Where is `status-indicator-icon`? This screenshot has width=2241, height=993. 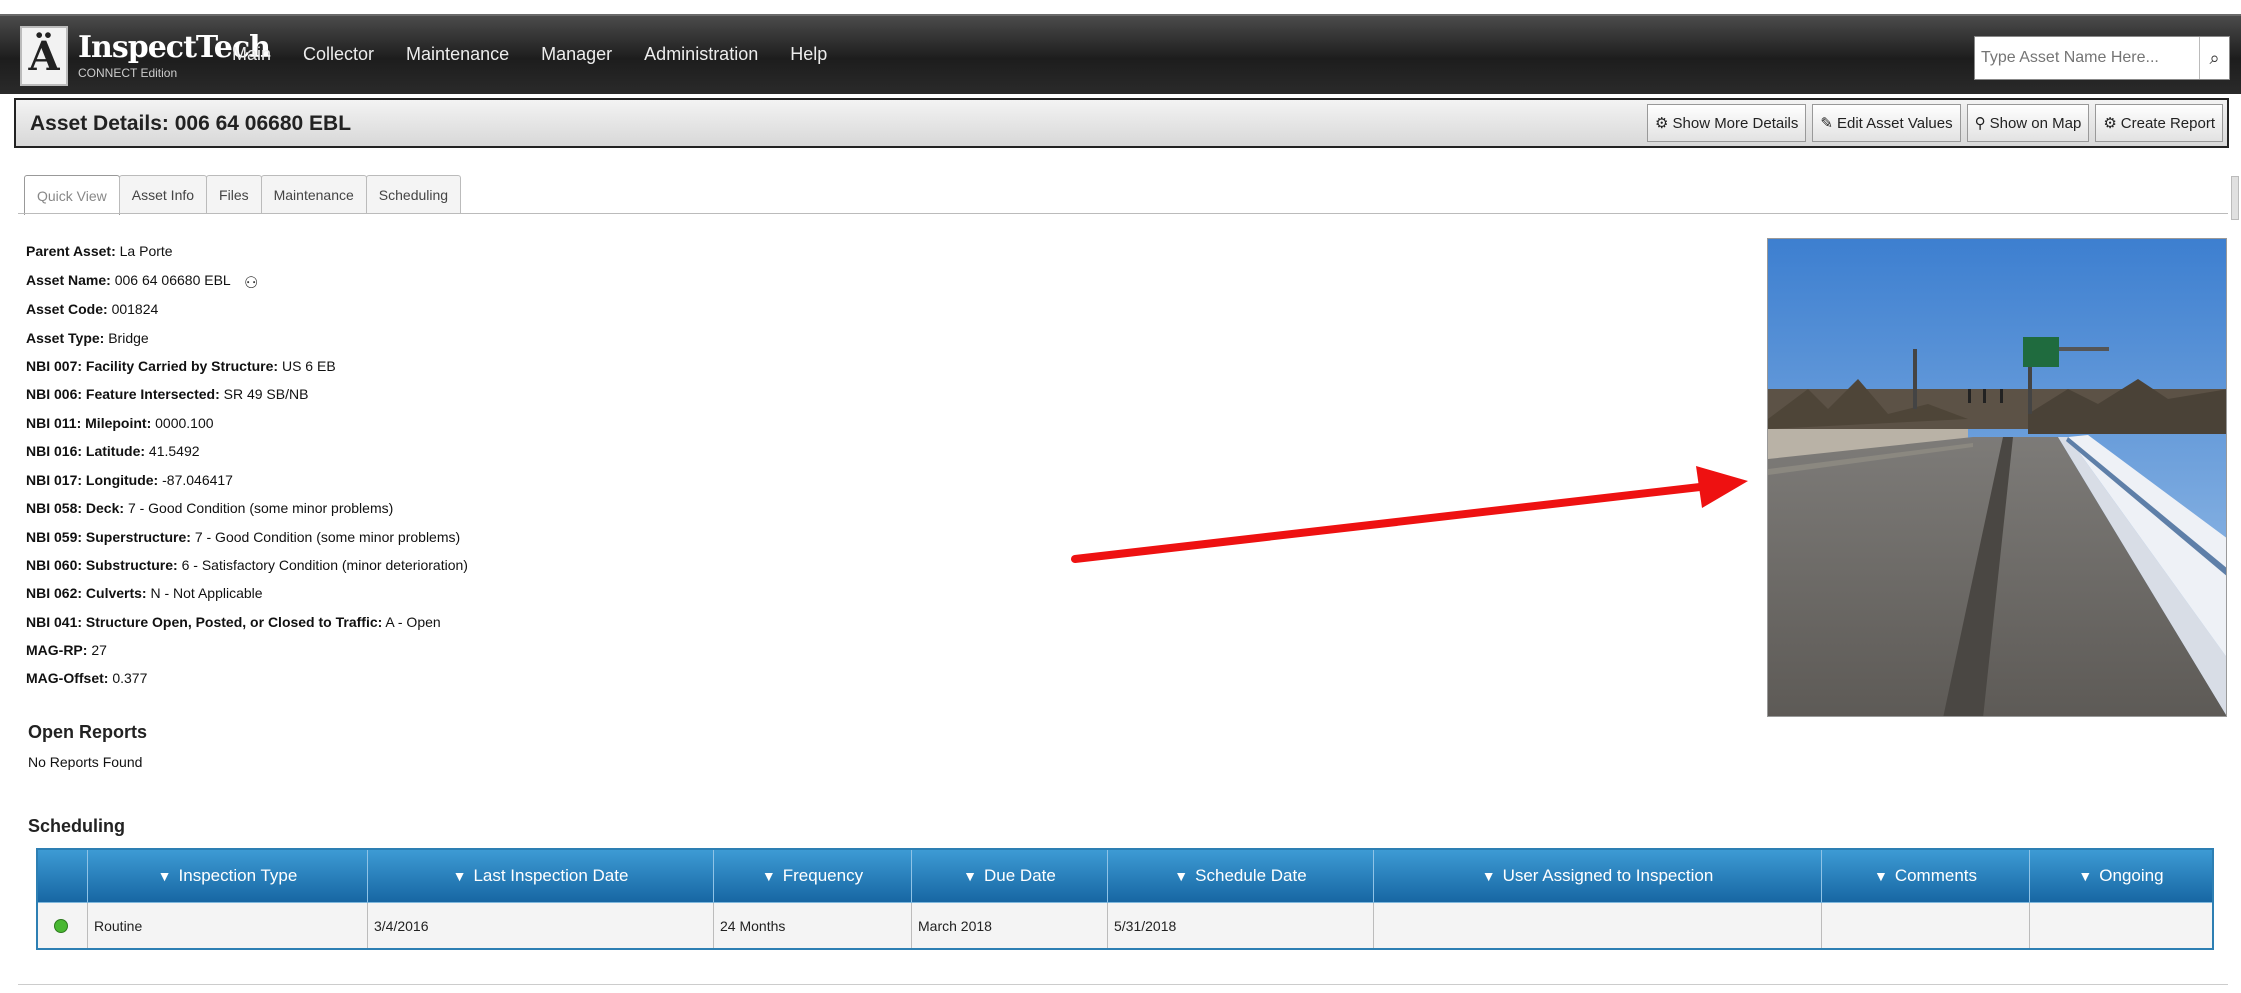
status-indicator-icon is located at coordinates (61, 925).